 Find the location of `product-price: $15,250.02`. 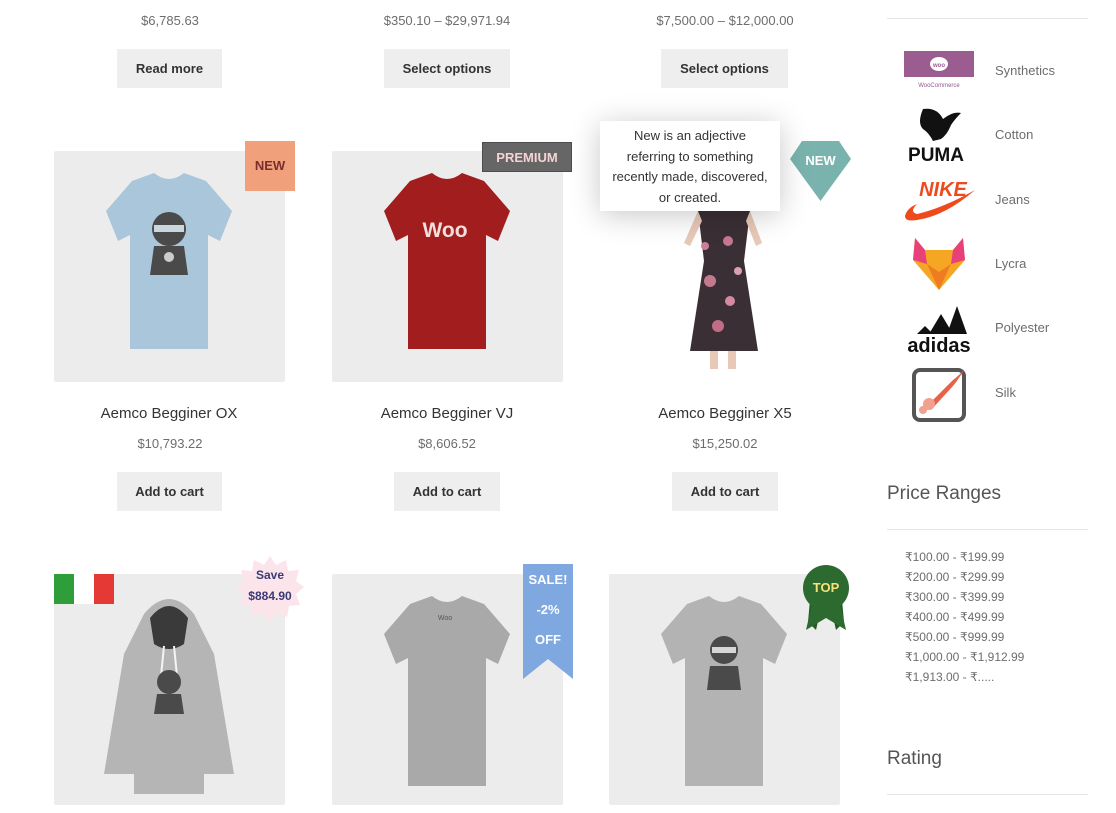

product-price: $15,250.02 is located at coordinates (725, 443).